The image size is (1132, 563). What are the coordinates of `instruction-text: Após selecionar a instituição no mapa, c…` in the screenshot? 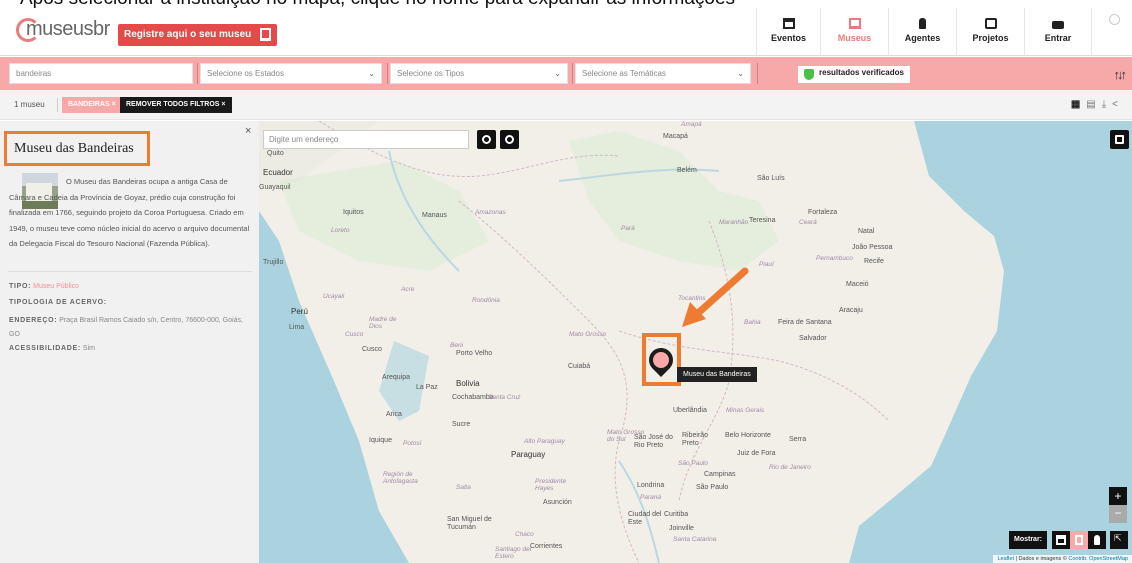 It's located at (377, 4).